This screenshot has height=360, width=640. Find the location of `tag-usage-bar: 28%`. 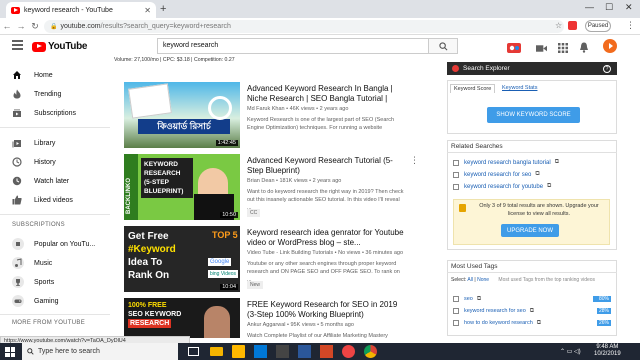

tag-usage-bar: 28% is located at coordinates (604, 311).